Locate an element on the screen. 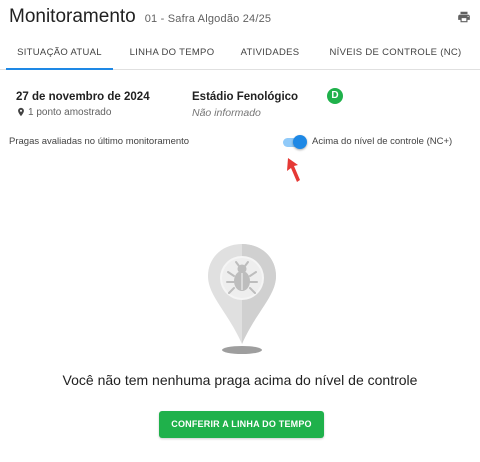  sample-points-text: 1 ponto amostrado is located at coordinates (70, 112).